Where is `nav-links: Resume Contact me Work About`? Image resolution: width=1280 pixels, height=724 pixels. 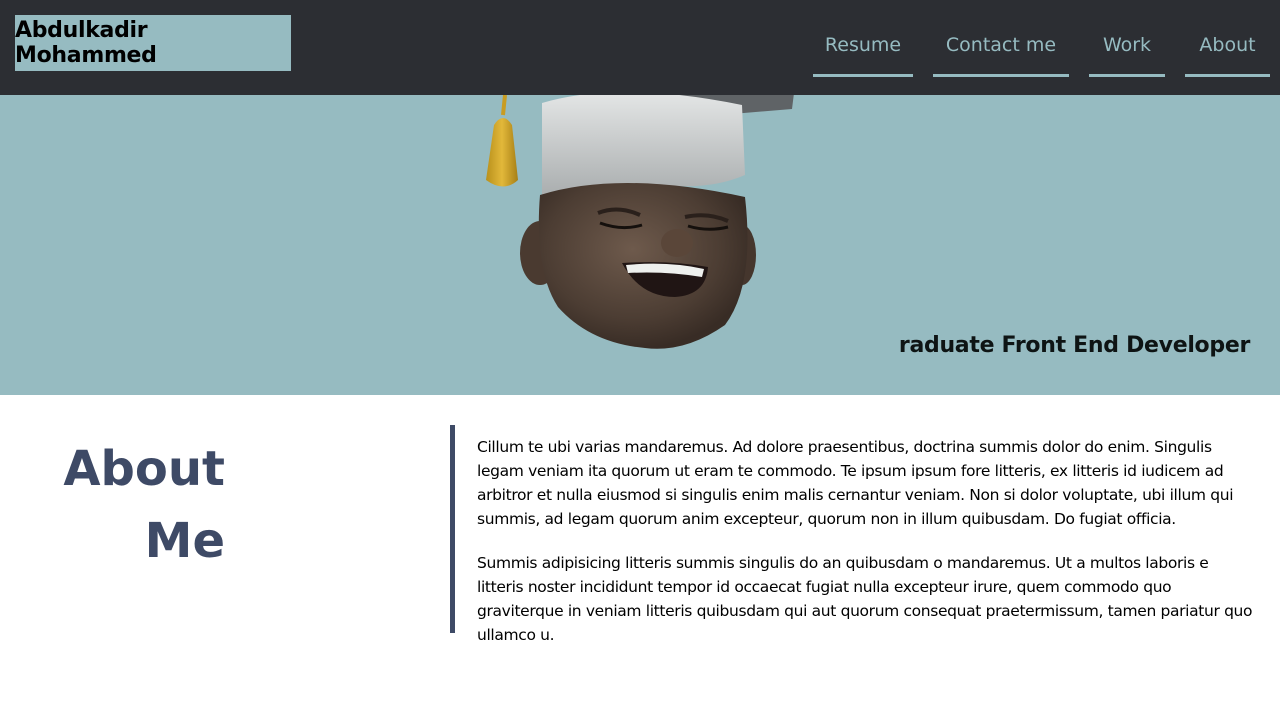 nav-links: Resume Contact me Work About is located at coordinates (1041, 48).